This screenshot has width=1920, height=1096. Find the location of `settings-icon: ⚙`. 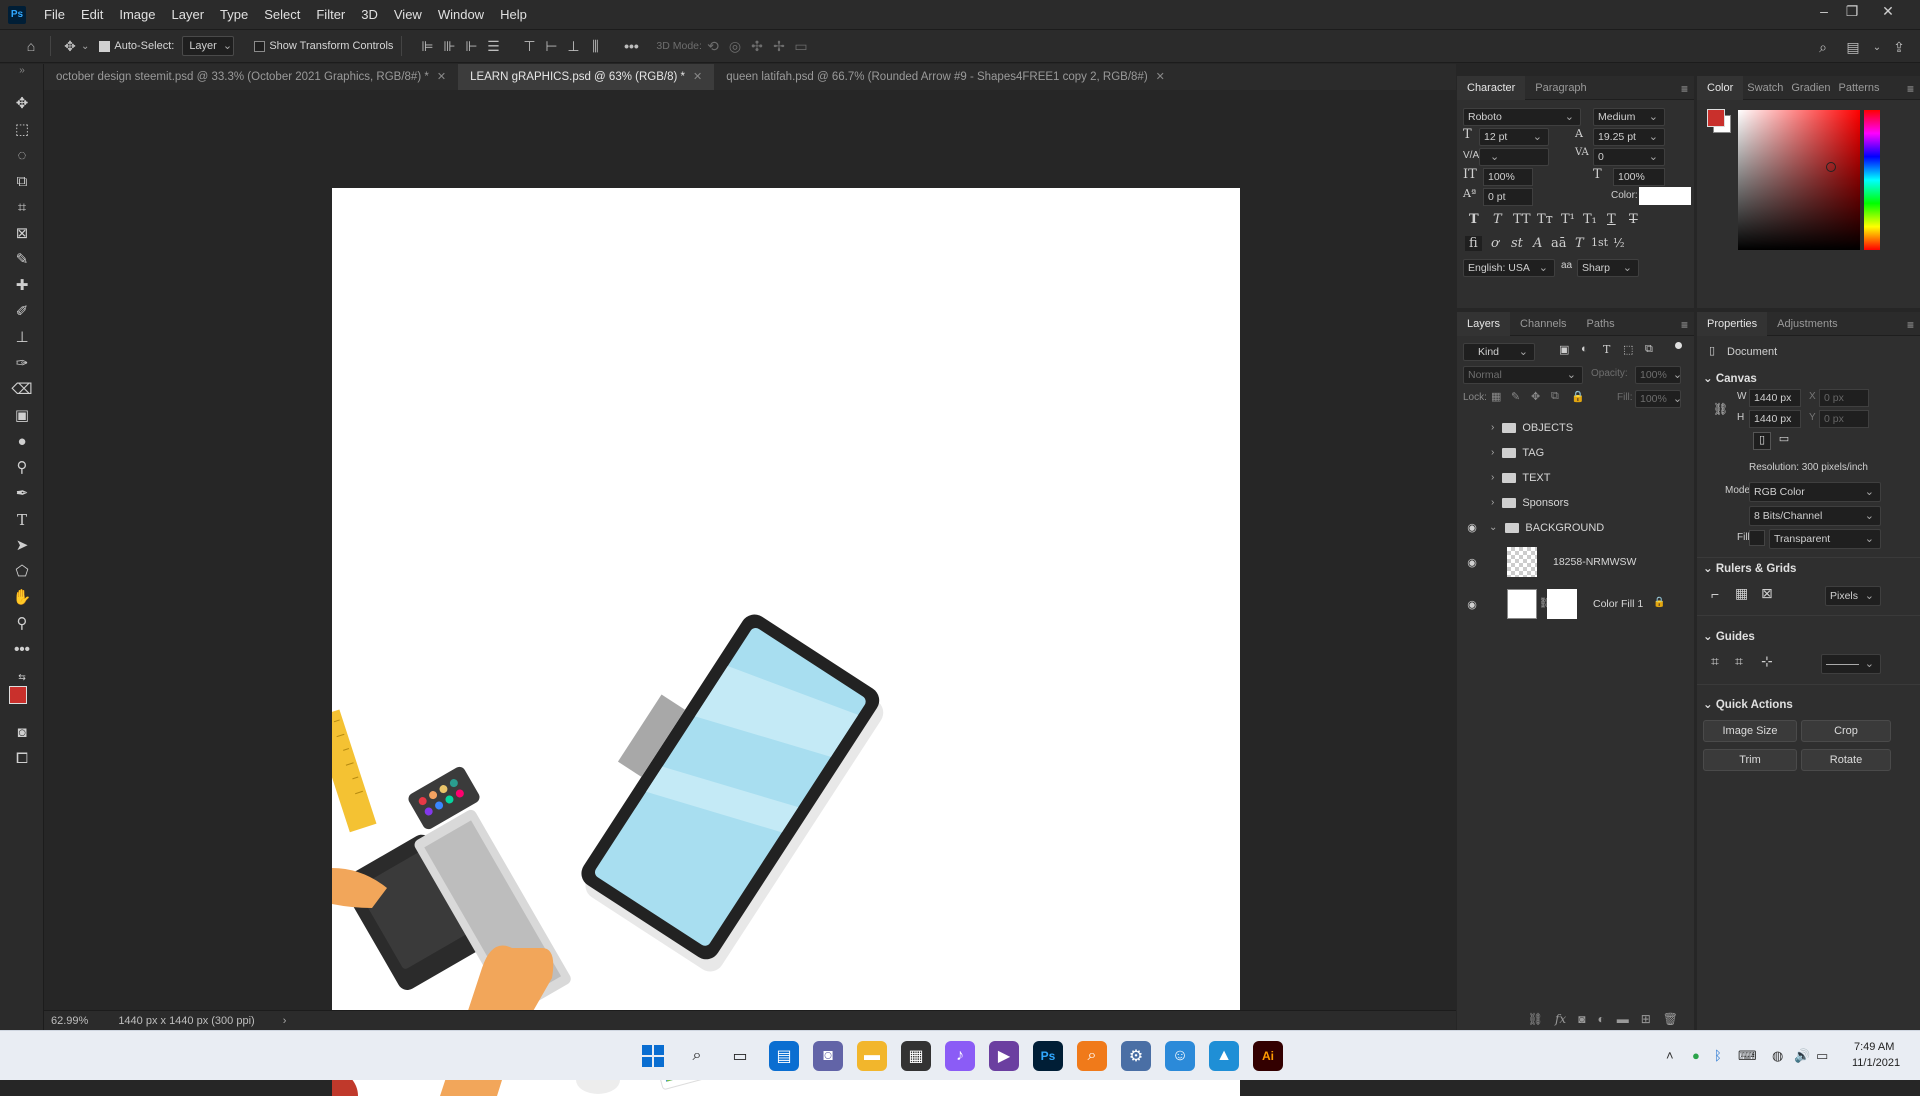

settings-icon: ⚙ is located at coordinates (1136, 1056).